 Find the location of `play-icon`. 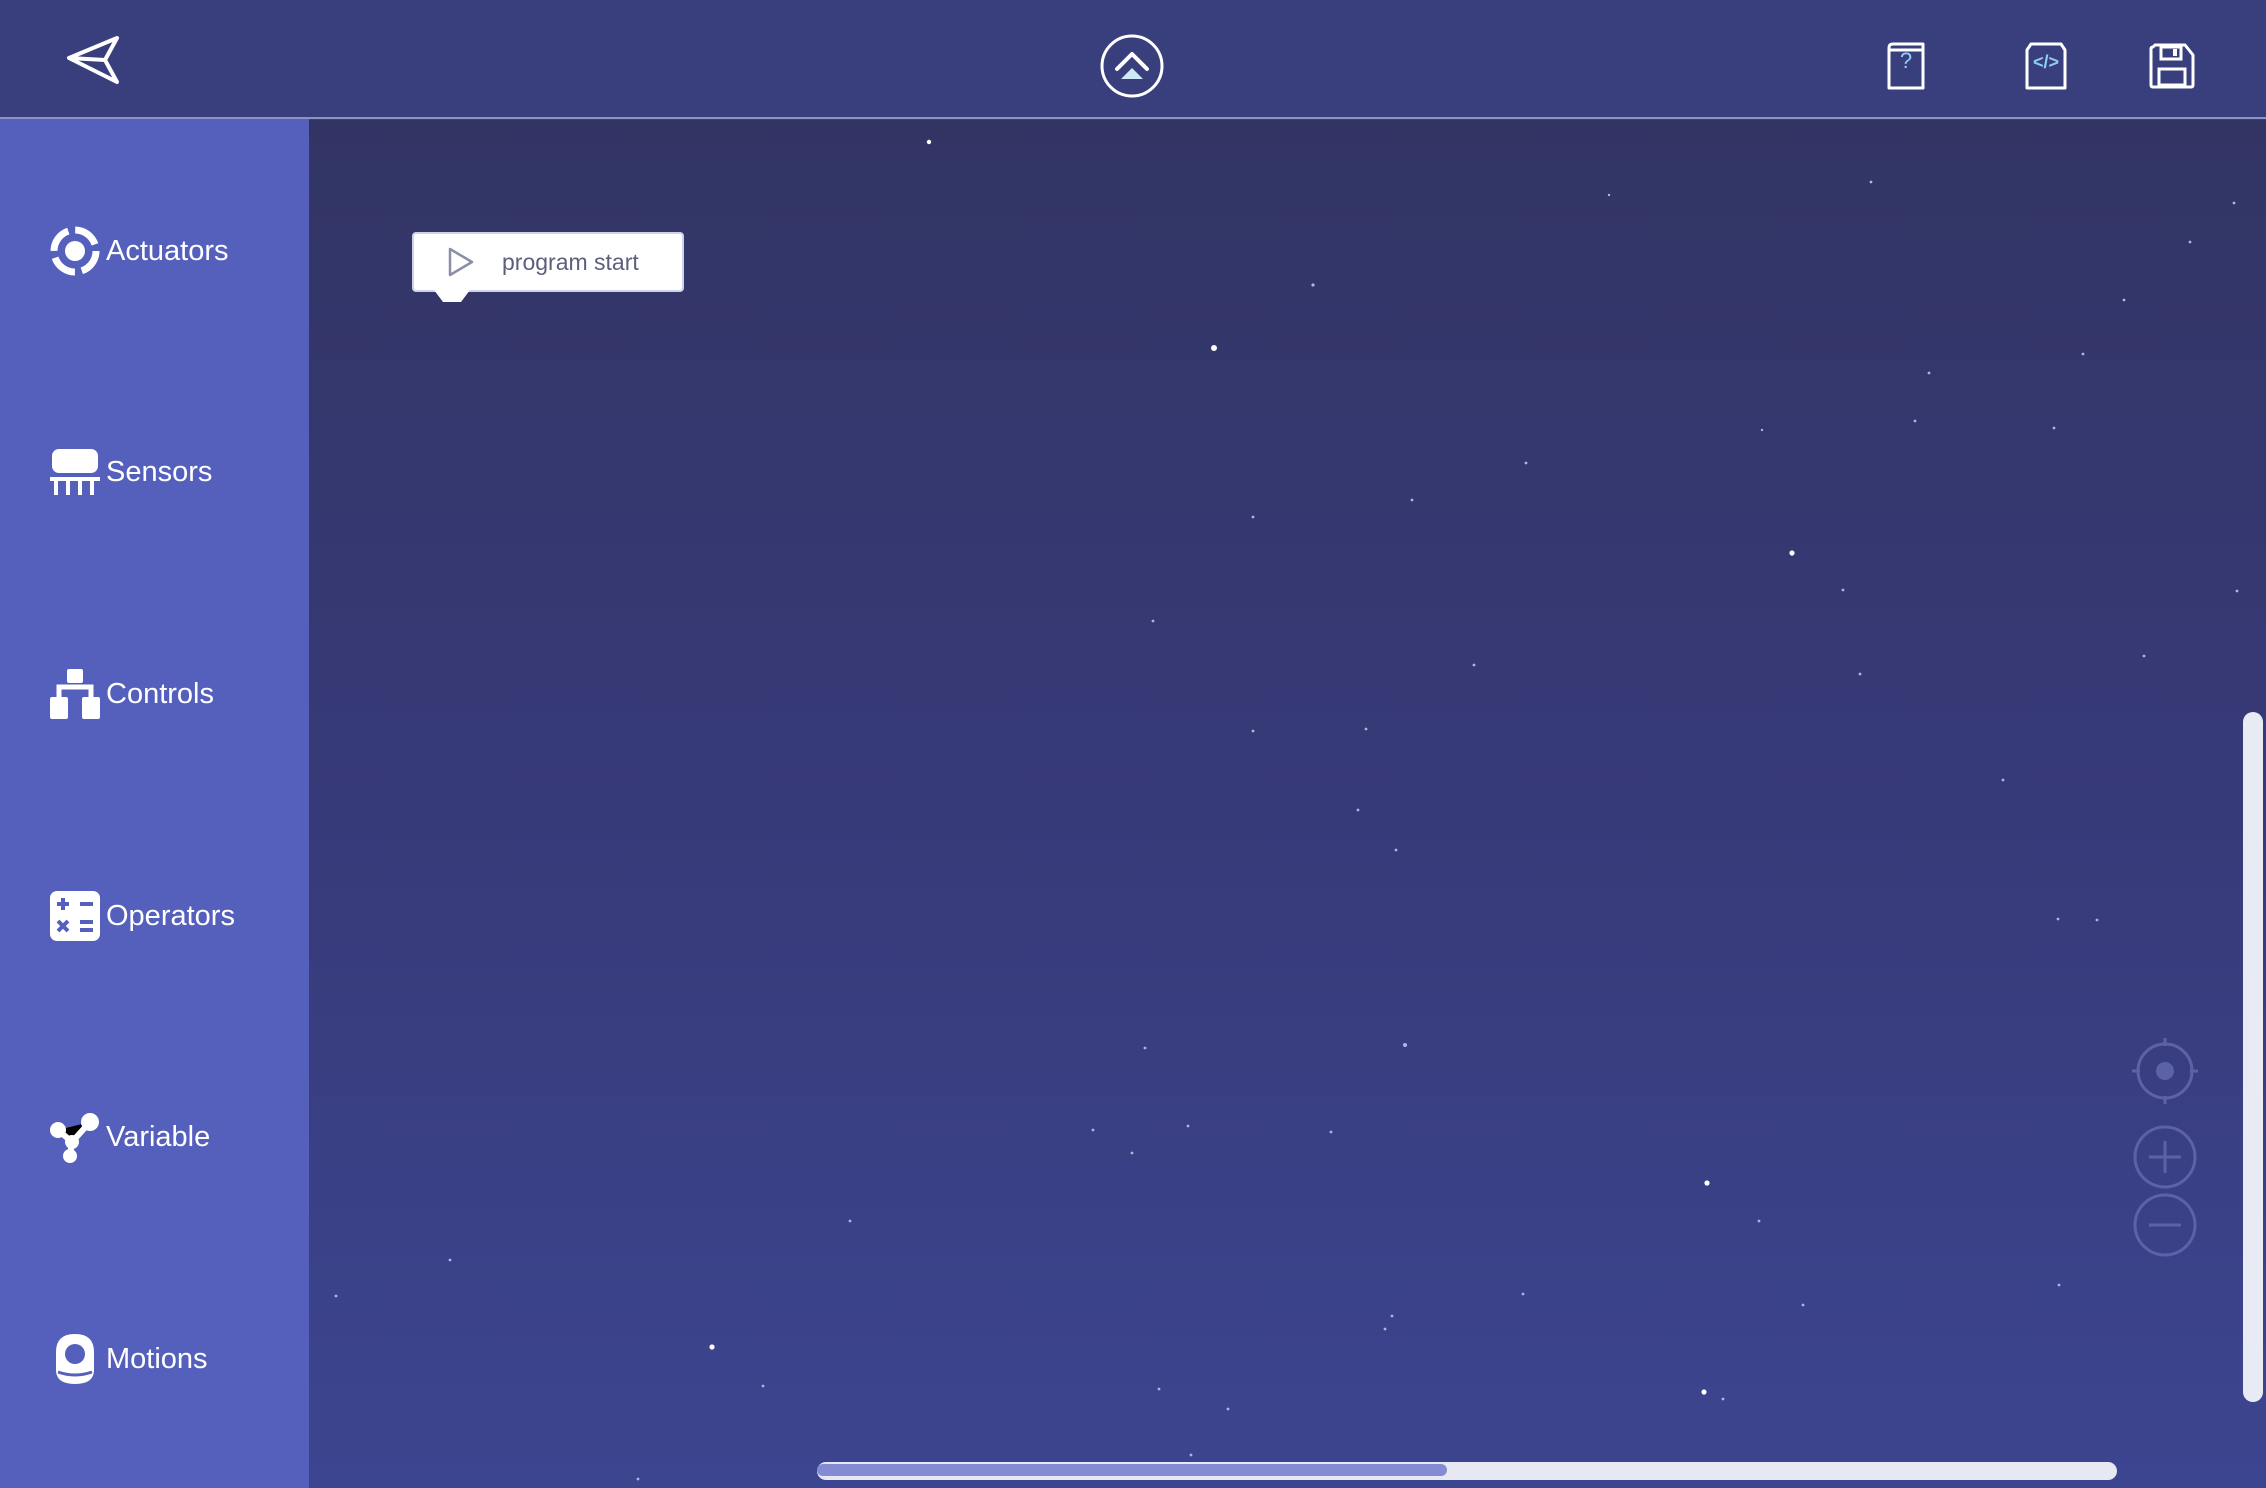

play-icon is located at coordinates (461, 262).